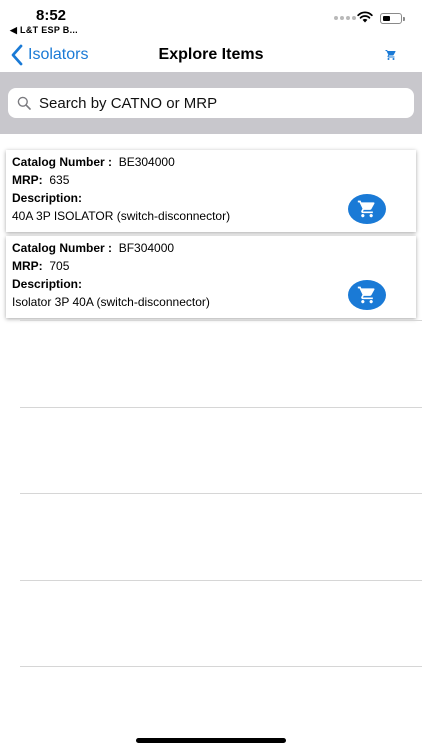 This screenshot has width=422, height=750. I want to click on page-title: Explore Items, so click(211, 54).